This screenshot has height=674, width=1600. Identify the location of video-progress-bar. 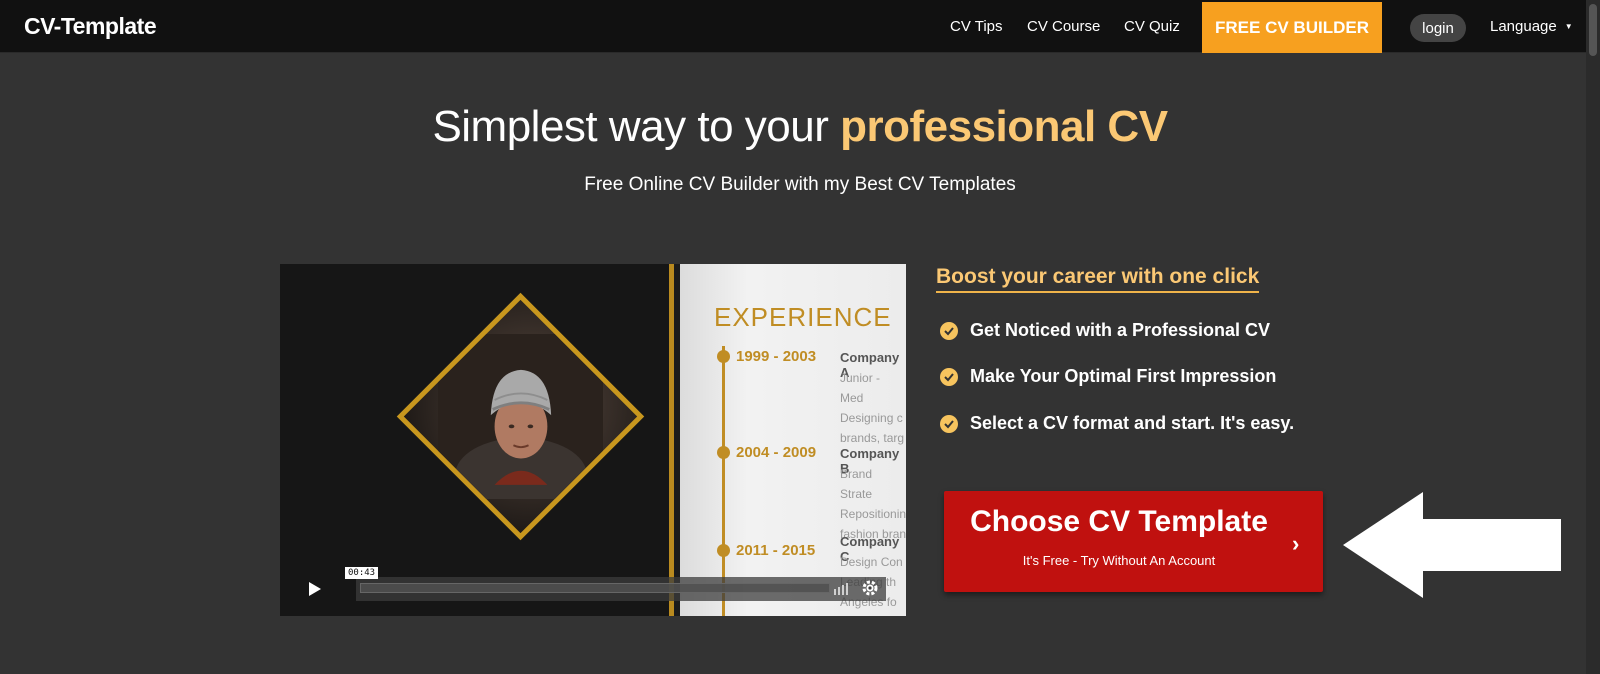
(595, 588).